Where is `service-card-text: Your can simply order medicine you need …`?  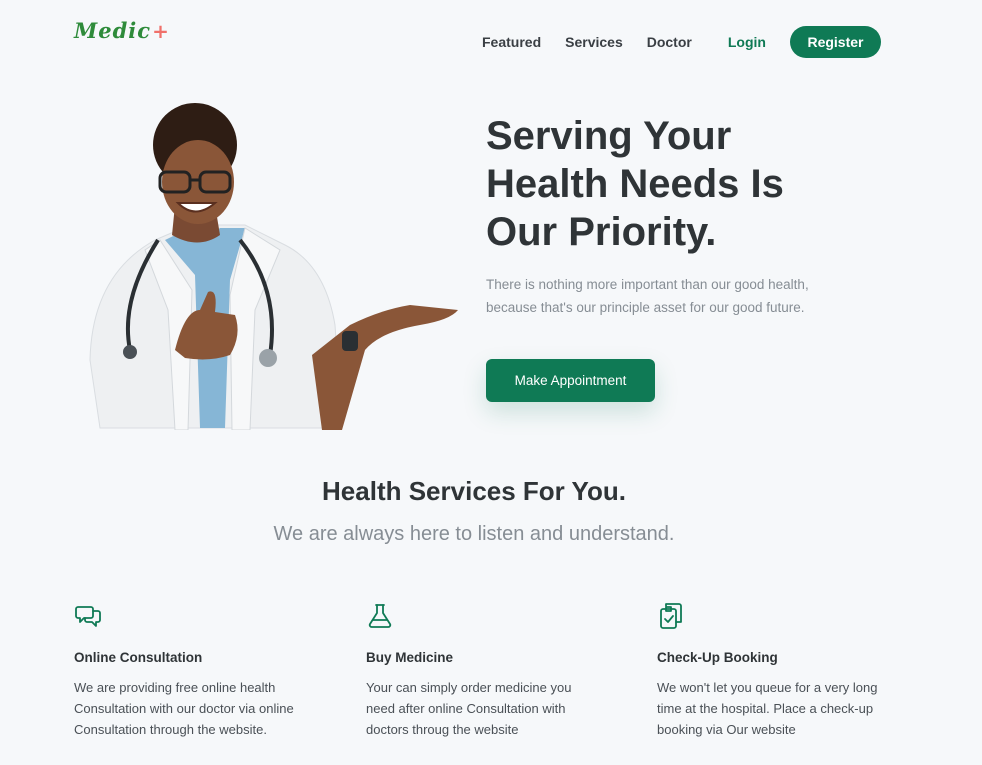 service-card-text: Your can simply order medicine you need … is located at coordinates (469, 708).